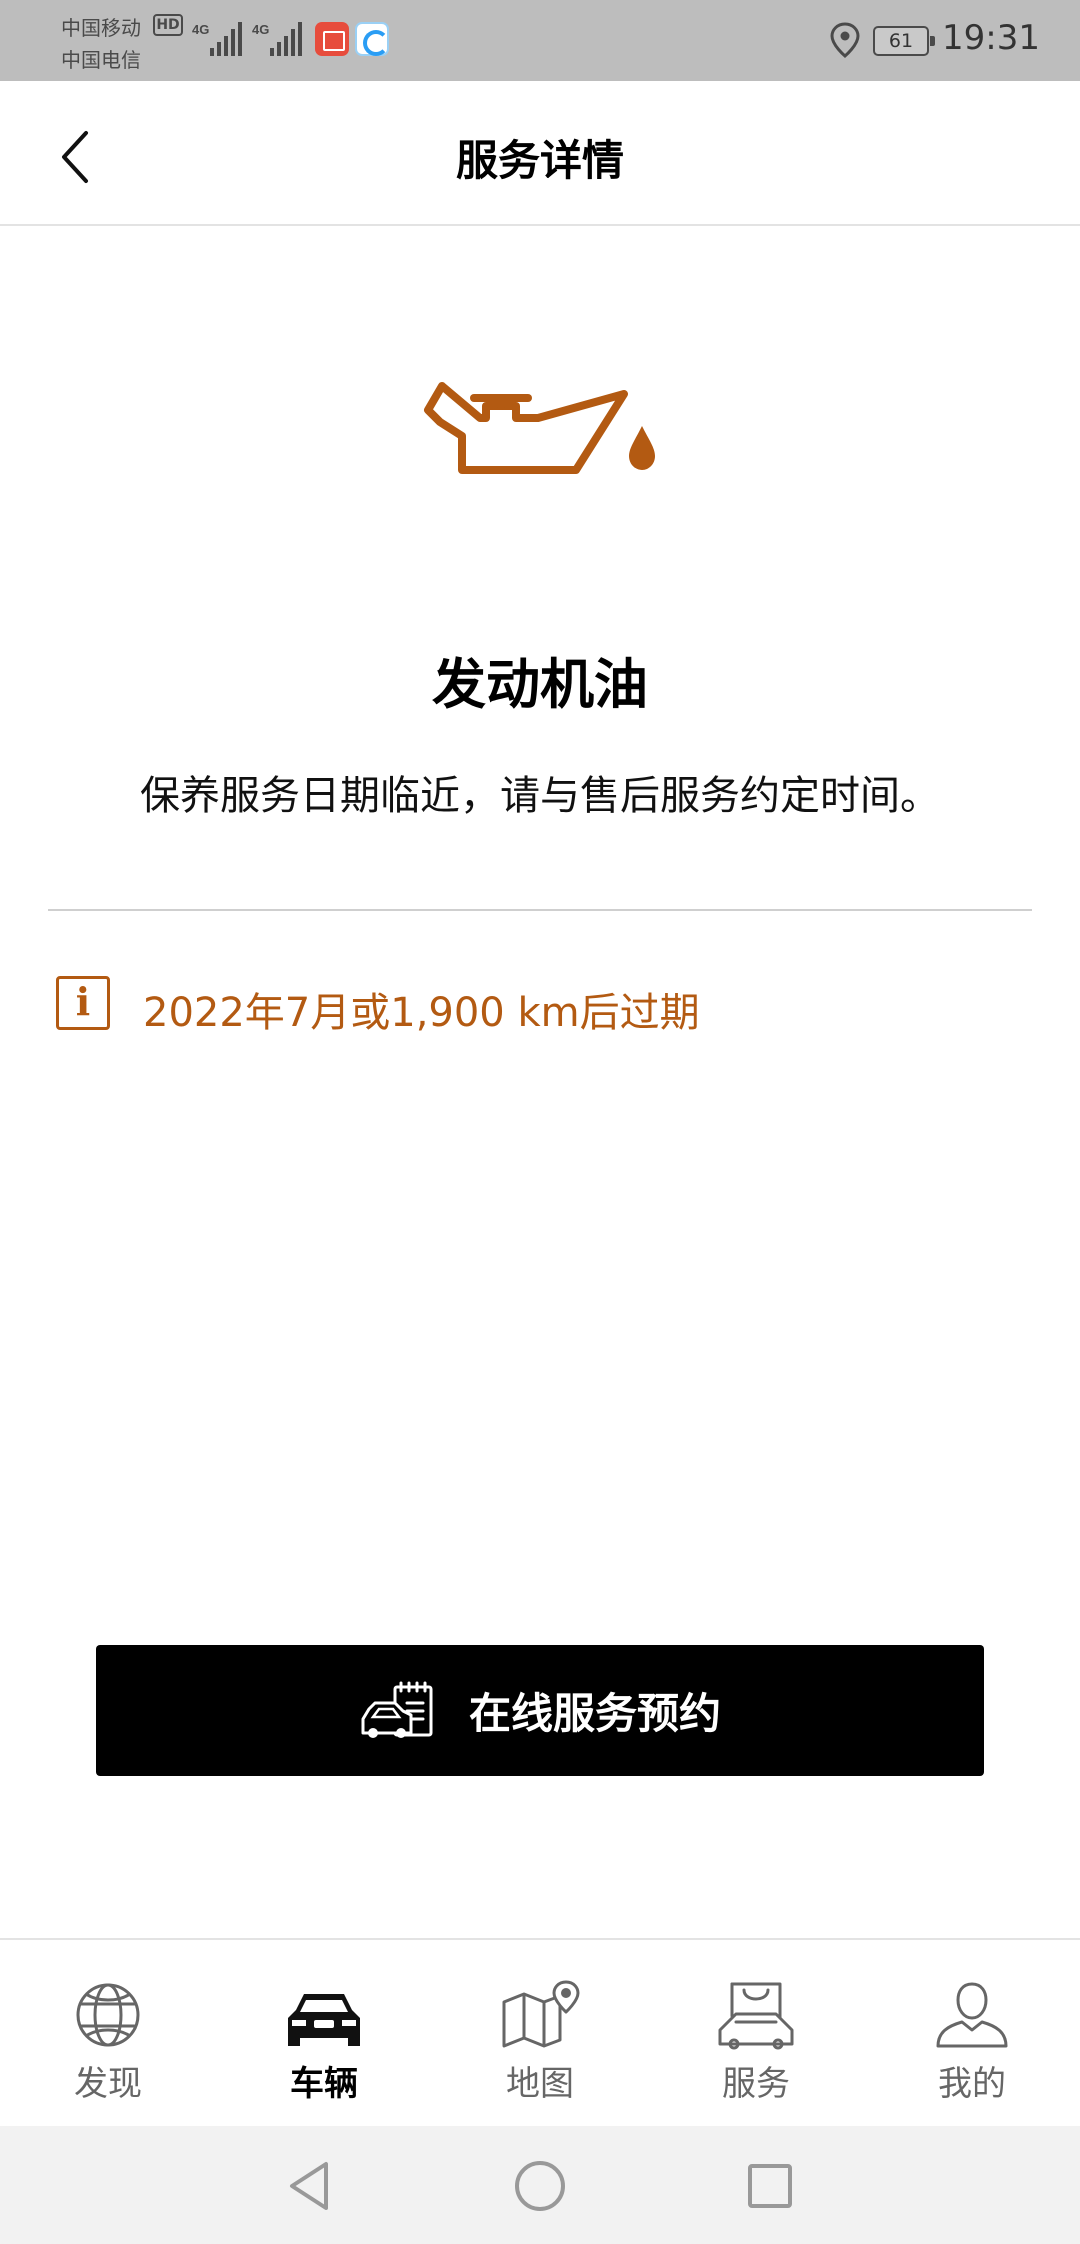 The width and height of the screenshot is (1080, 2244). I want to click on nav-item-service: 服务, so click(756, 2034).